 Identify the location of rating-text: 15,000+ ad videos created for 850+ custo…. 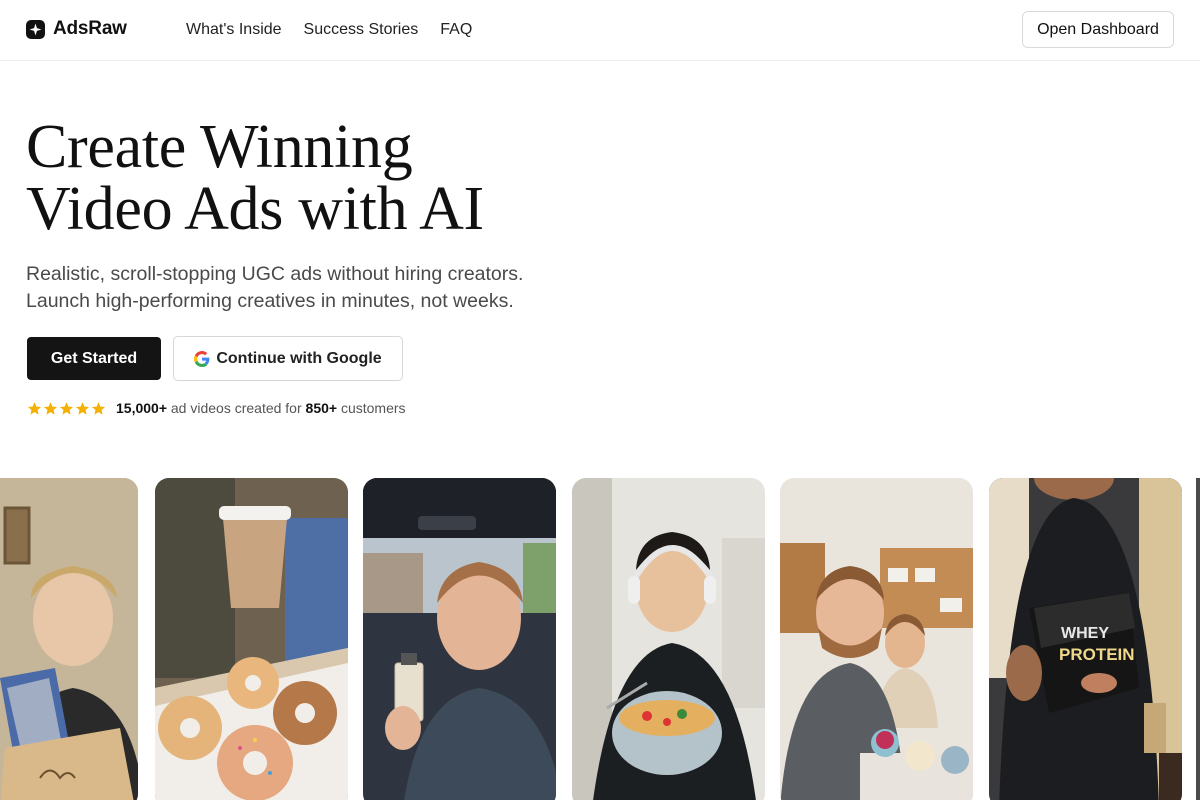
(261, 408).